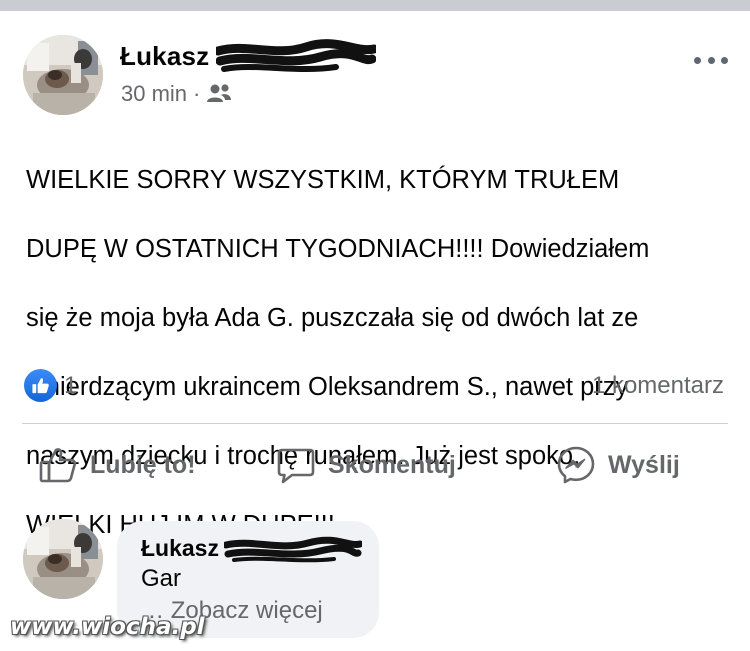  What do you see at coordinates (143, 464) in the screenshot?
I see `like-button-label: Lubię to!` at bounding box center [143, 464].